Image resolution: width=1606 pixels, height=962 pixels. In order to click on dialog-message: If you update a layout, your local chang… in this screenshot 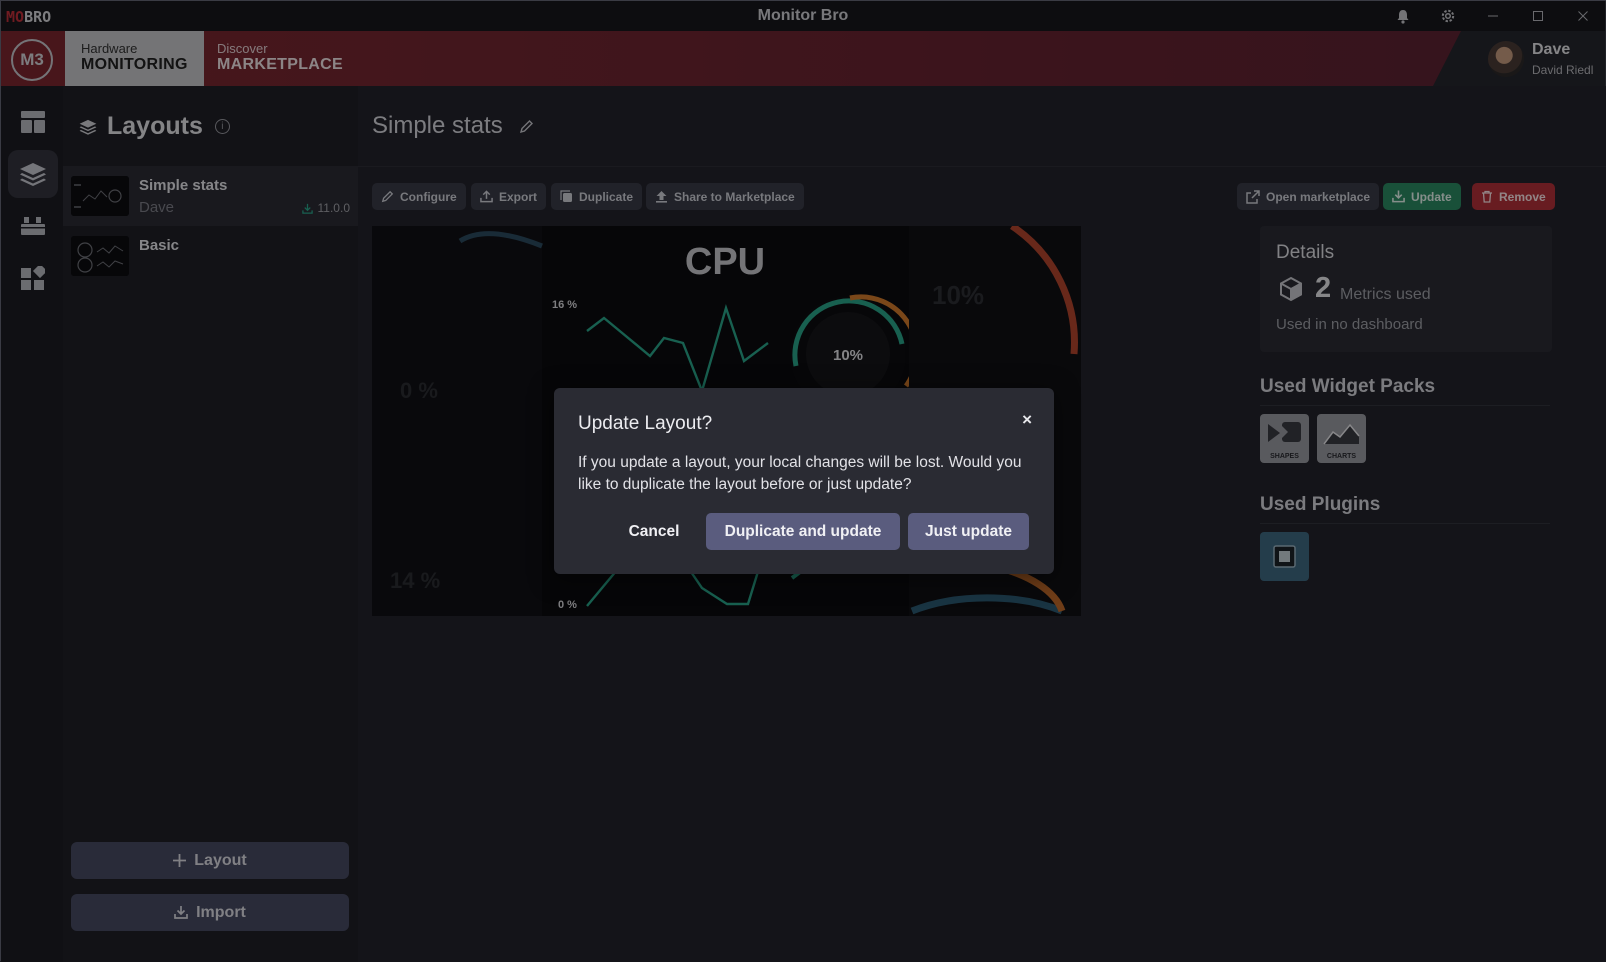, I will do `click(800, 473)`.